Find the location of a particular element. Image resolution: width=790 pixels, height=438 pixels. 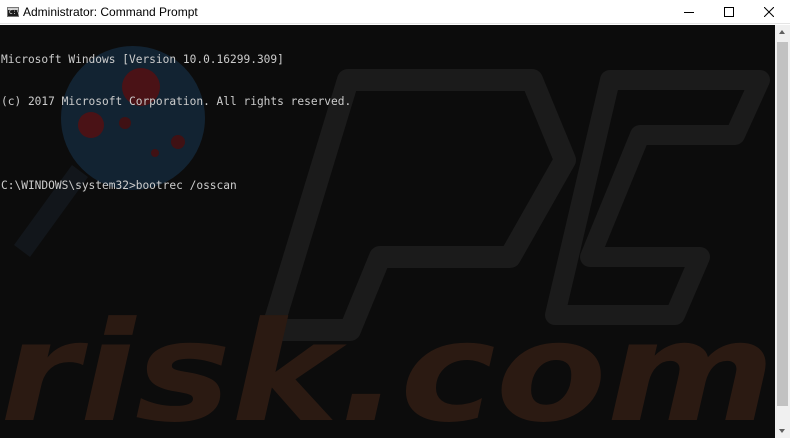

cmd-icon: C:\ is located at coordinates (13, 12).